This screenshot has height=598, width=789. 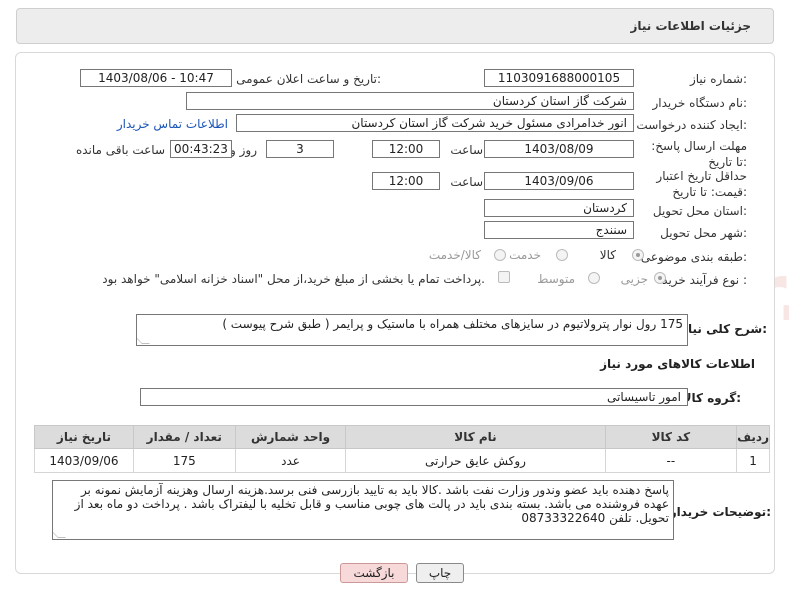 What do you see at coordinates (703, 233) in the screenshot?
I see `city-label: شهر محل تحویل:` at bounding box center [703, 233].